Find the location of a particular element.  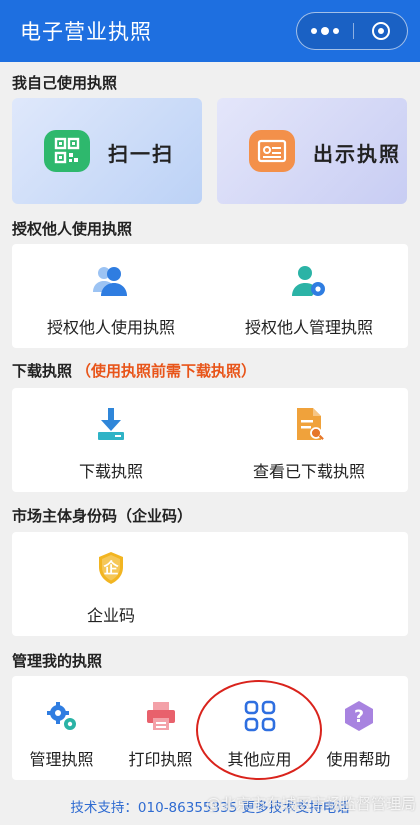

enterprise-code-button: 企 企业码 is located at coordinates (111, 584).